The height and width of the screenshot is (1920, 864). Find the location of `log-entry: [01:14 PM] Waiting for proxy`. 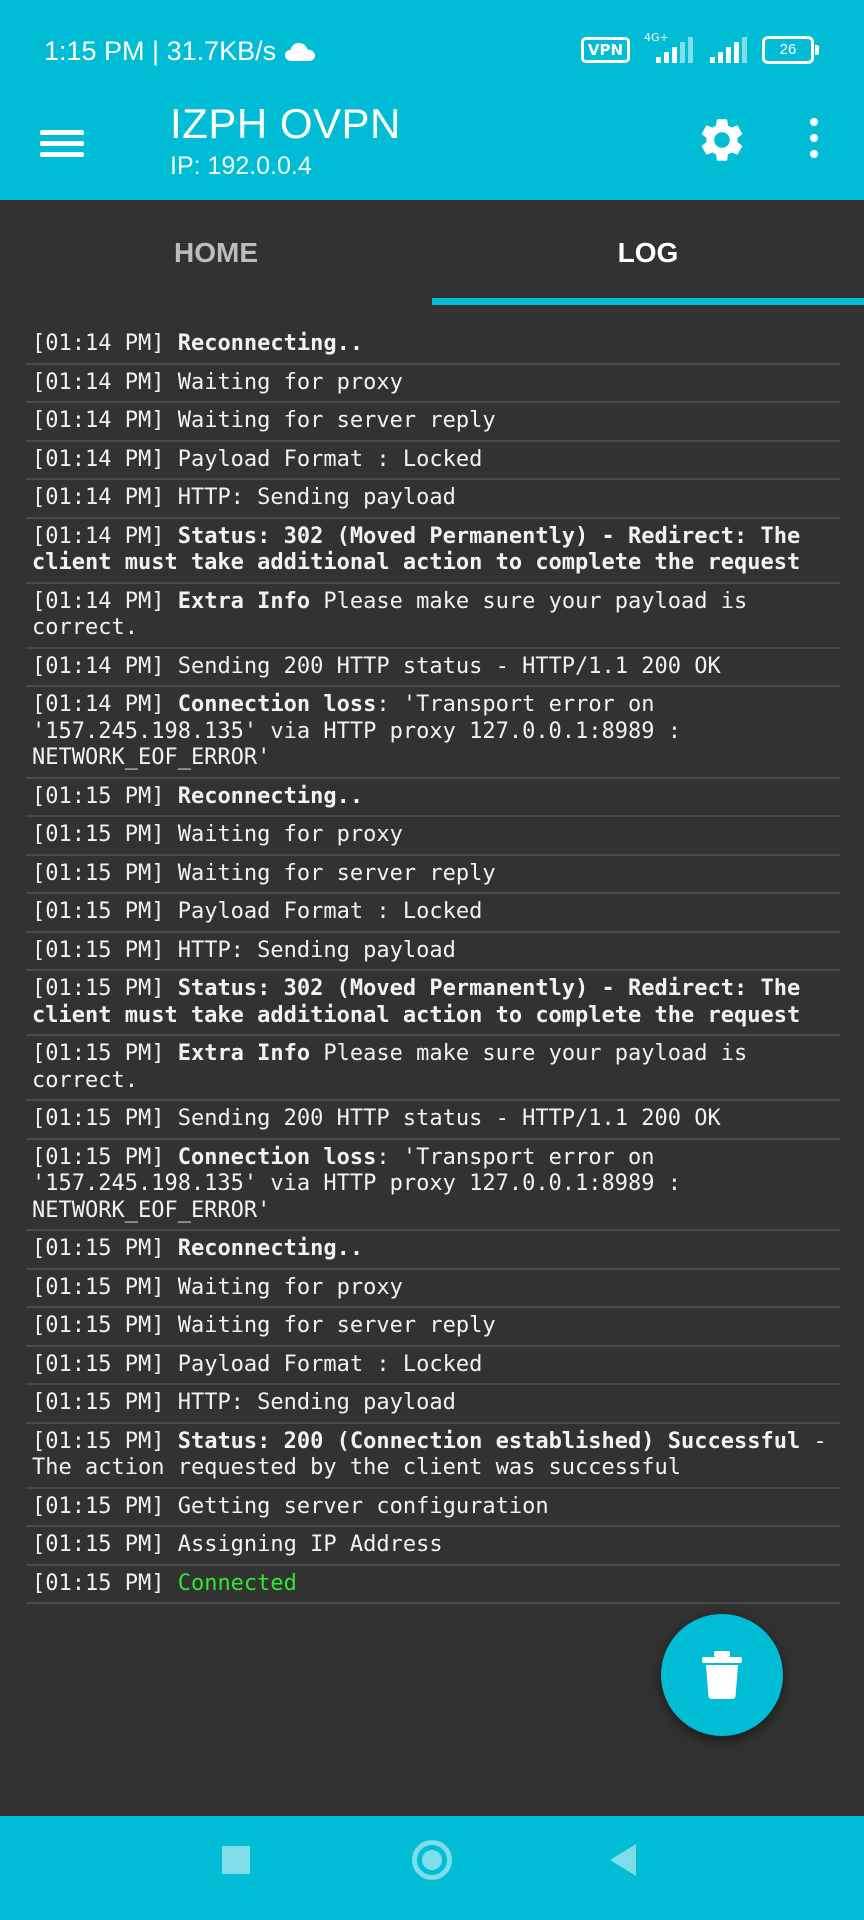

log-entry: [01:14 PM] Waiting for proxy is located at coordinates (433, 384).